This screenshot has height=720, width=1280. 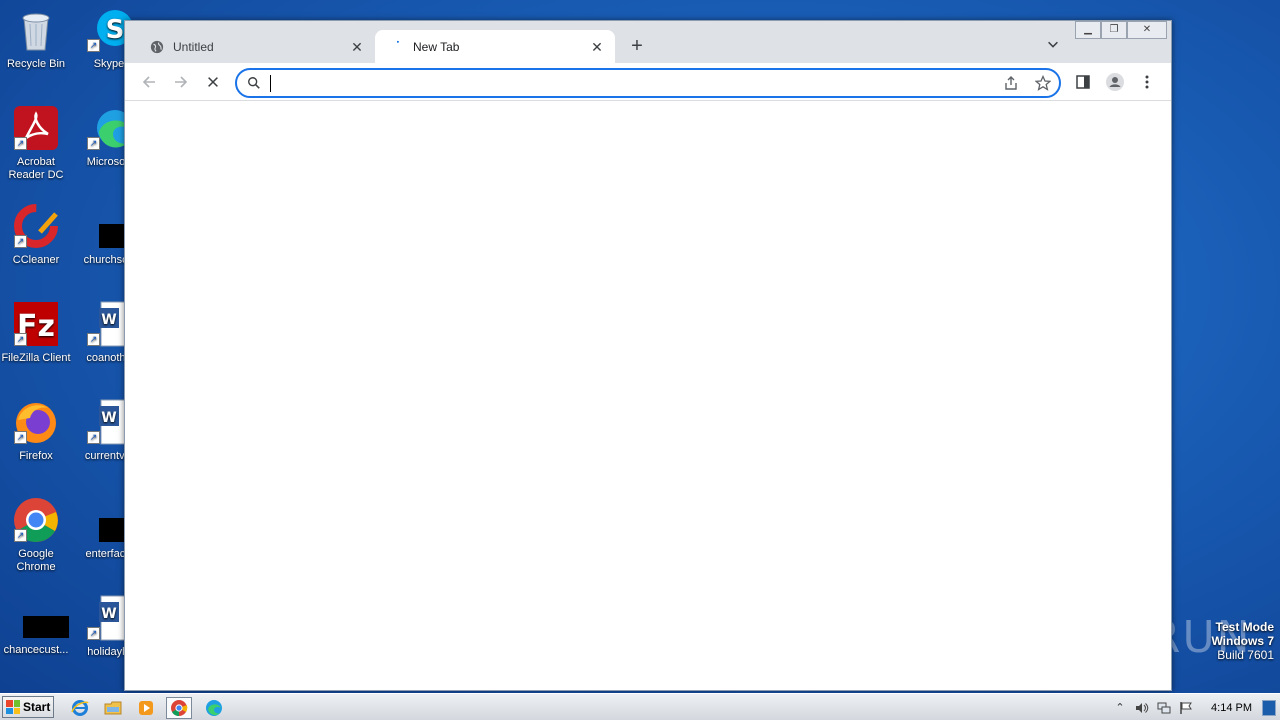 What do you see at coordinates (1164, 708) in the screenshot?
I see `network-icon` at bounding box center [1164, 708].